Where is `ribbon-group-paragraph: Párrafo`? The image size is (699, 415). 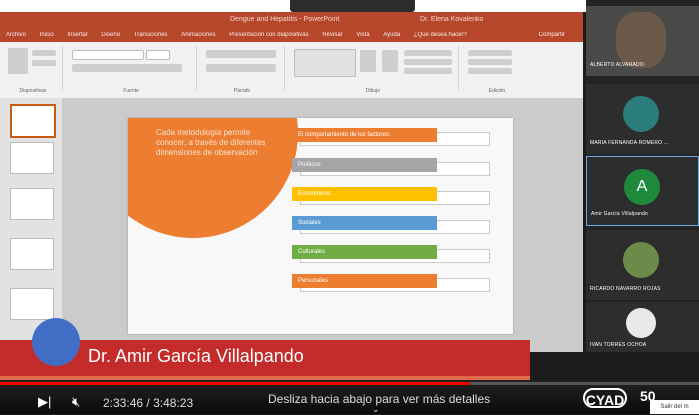 ribbon-group-paragraph: Párrafo is located at coordinates (242, 70).